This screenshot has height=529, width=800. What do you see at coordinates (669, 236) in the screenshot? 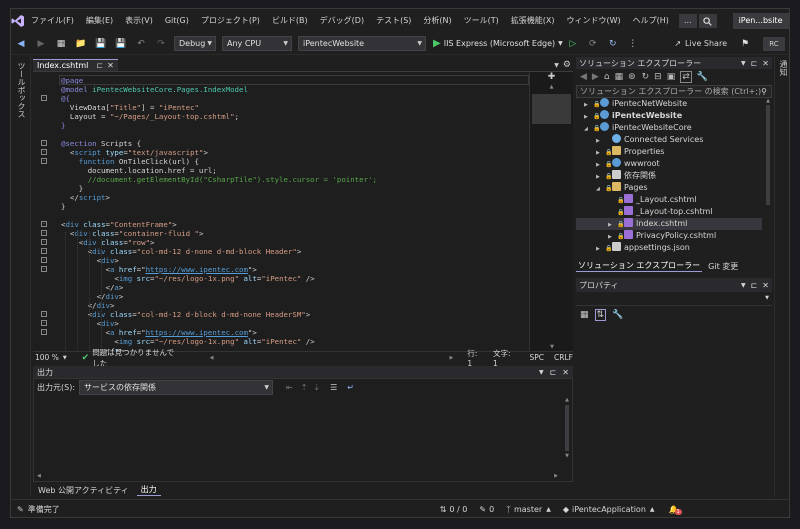
I see `tree-item: ▶ 🔒 PrivacyPolicy.cshtml` at bounding box center [669, 236].